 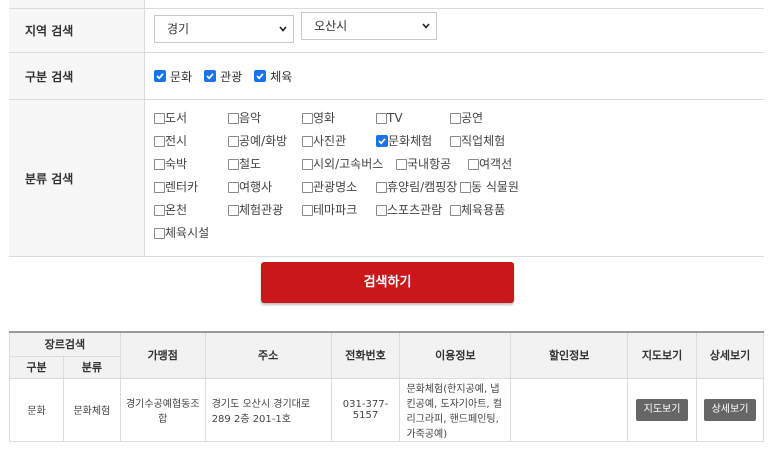 What do you see at coordinates (348, 164) in the screenshot?
I see `category-checkbox-label: 시외/고속버스` at bounding box center [348, 164].